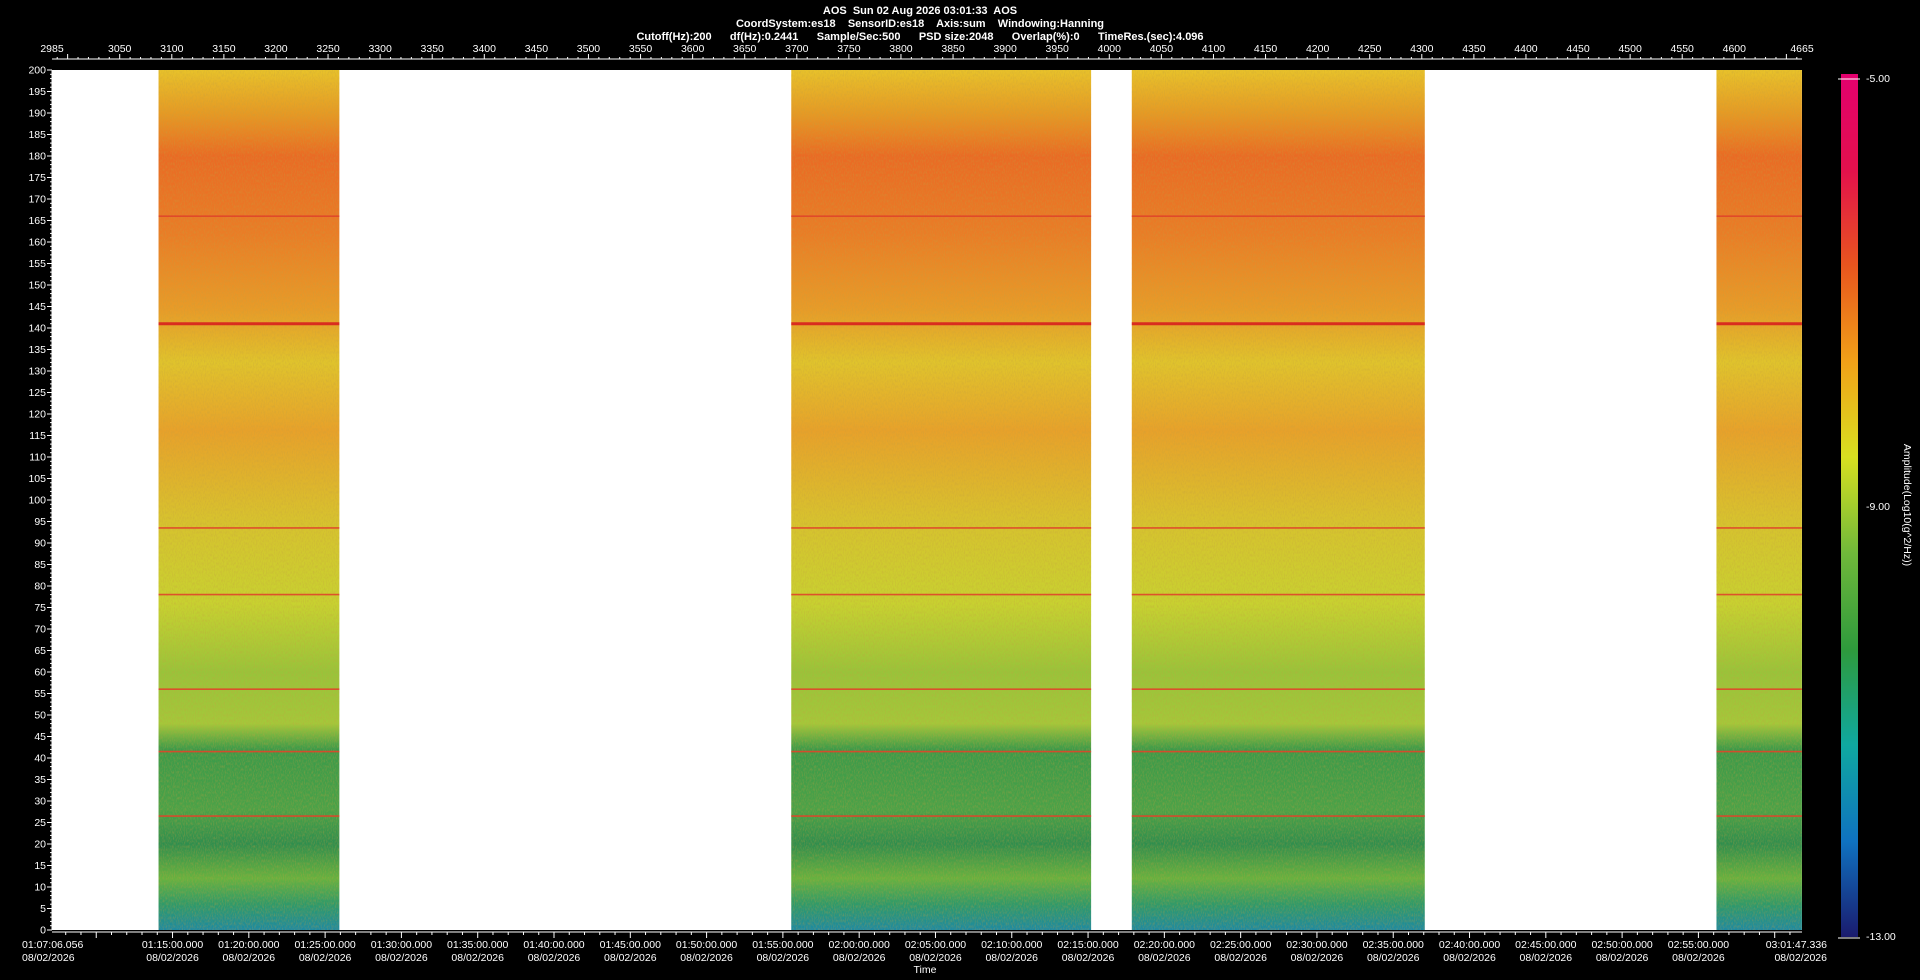 The height and width of the screenshot is (980, 1920). I want to click on time-tick-label: 02:55:00.000, so click(1698, 945).